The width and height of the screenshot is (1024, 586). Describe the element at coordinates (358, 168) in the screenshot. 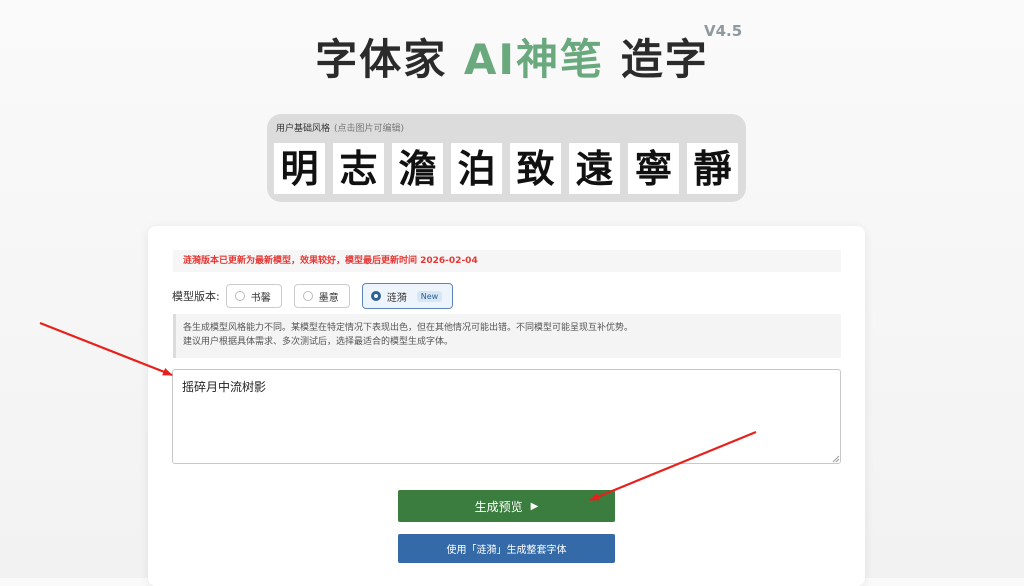

I see `glyph-tile: 志` at that location.